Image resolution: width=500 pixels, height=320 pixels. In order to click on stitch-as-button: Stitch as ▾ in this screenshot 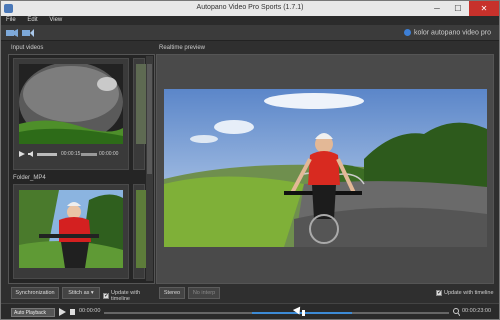, I will do `click(81, 293)`.